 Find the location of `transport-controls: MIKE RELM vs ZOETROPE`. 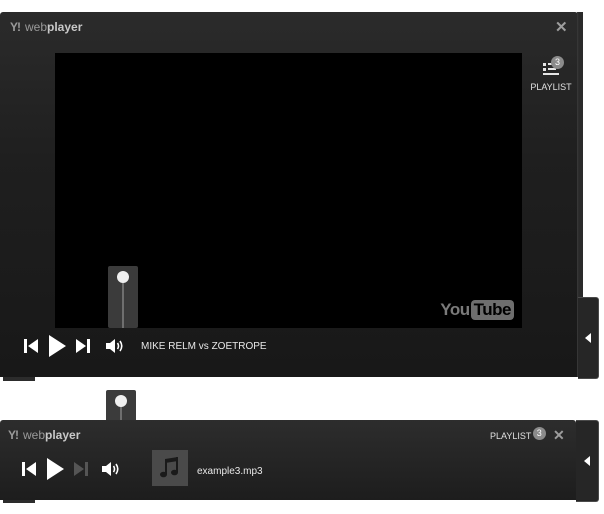

transport-controls: MIKE RELM vs ZOETROPE is located at coordinates (143, 346).